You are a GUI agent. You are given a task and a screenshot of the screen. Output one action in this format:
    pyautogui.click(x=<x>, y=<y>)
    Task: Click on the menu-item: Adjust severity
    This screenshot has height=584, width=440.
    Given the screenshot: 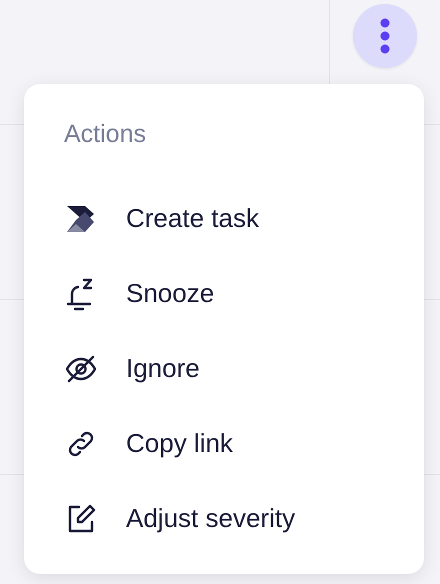 What is the action you would take?
    pyautogui.click(x=180, y=518)
    